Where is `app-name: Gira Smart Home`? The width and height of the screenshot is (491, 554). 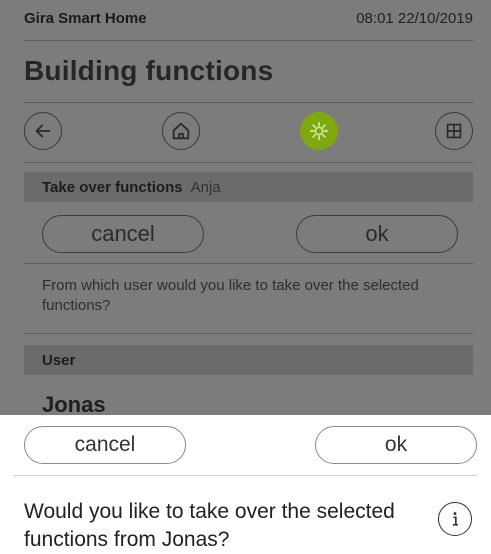 app-name: Gira Smart Home is located at coordinates (85, 18).